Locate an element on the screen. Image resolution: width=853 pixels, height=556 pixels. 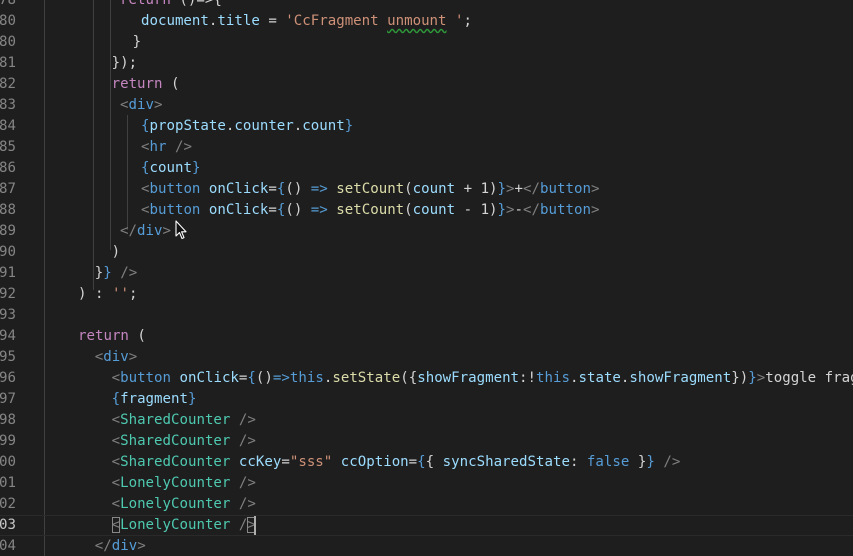
line-number: 95 is located at coordinates (8, 357).